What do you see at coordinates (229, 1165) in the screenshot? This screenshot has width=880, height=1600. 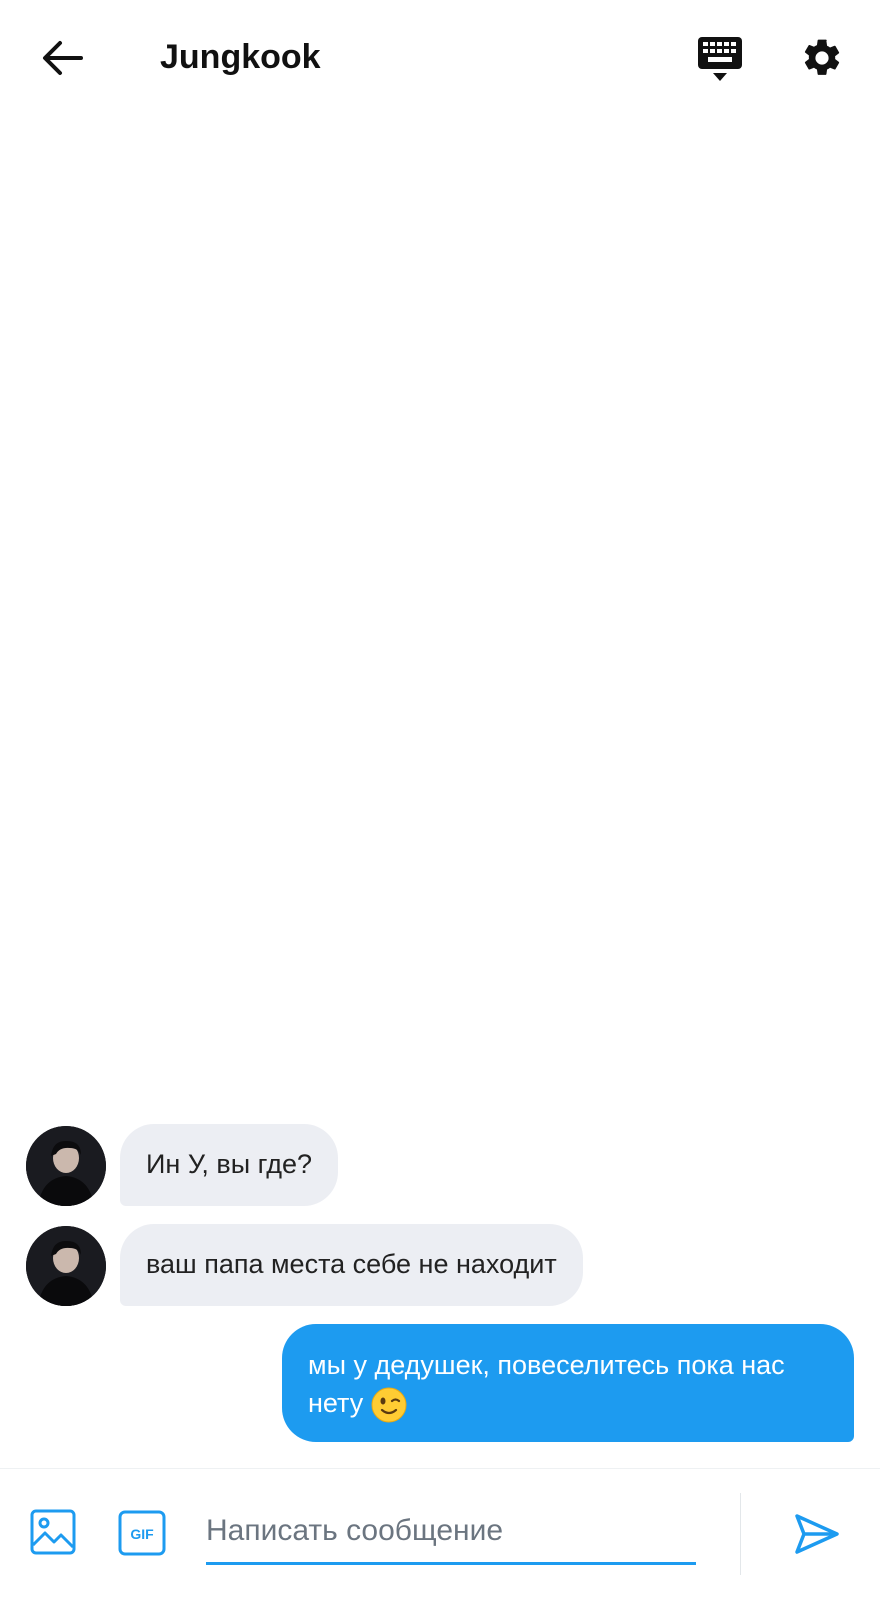 I see `incoming-message-bubble: Ин У, вы где?` at bounding box center [229, 1165].